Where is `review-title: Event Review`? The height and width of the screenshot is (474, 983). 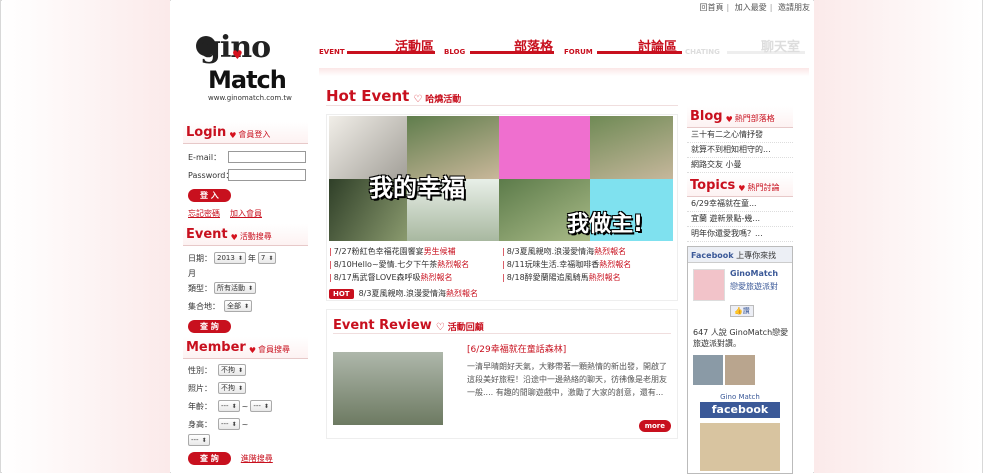 review-title: Event Review is located at coordinates (382, 325).